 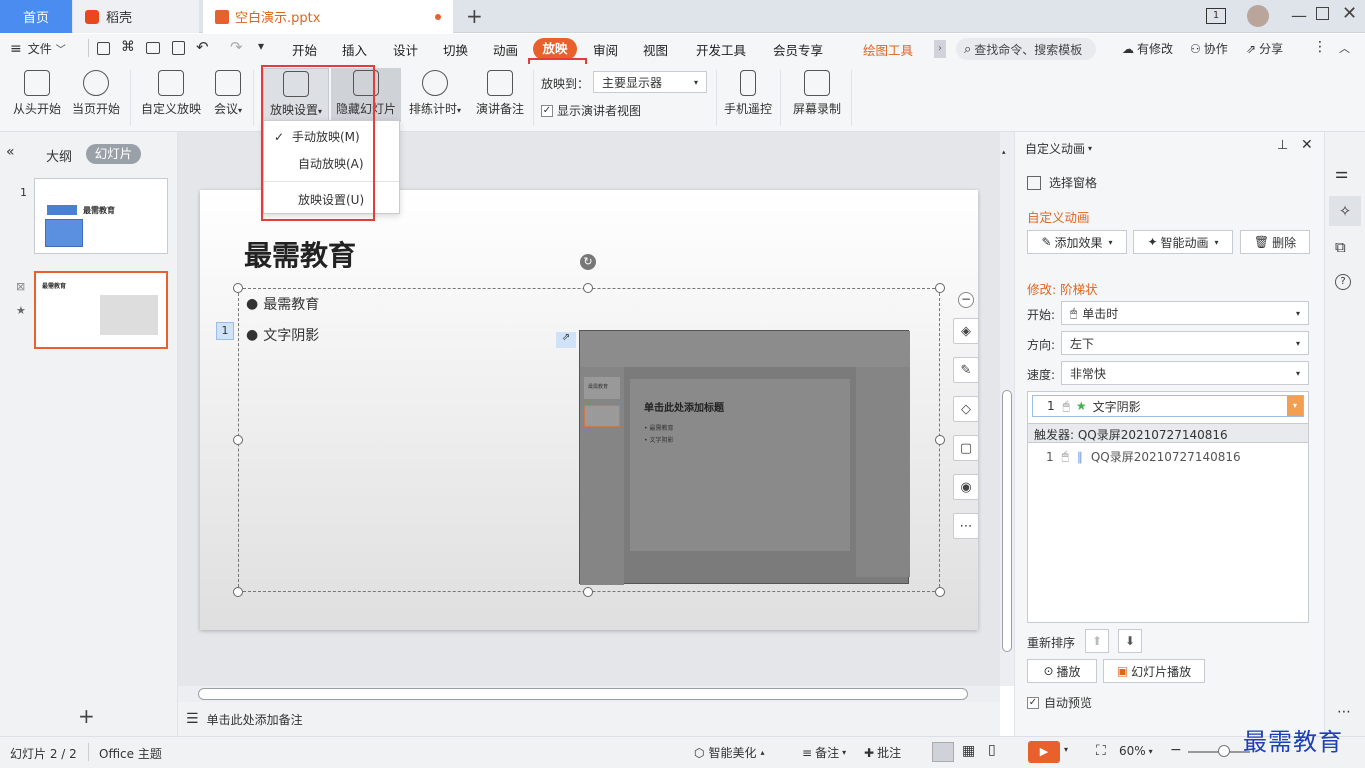 What do you see at coordinates (1044, 752) in the screenshot?
I see `slideshow-play-icon: ▶` at bounding box center [1044, 752].